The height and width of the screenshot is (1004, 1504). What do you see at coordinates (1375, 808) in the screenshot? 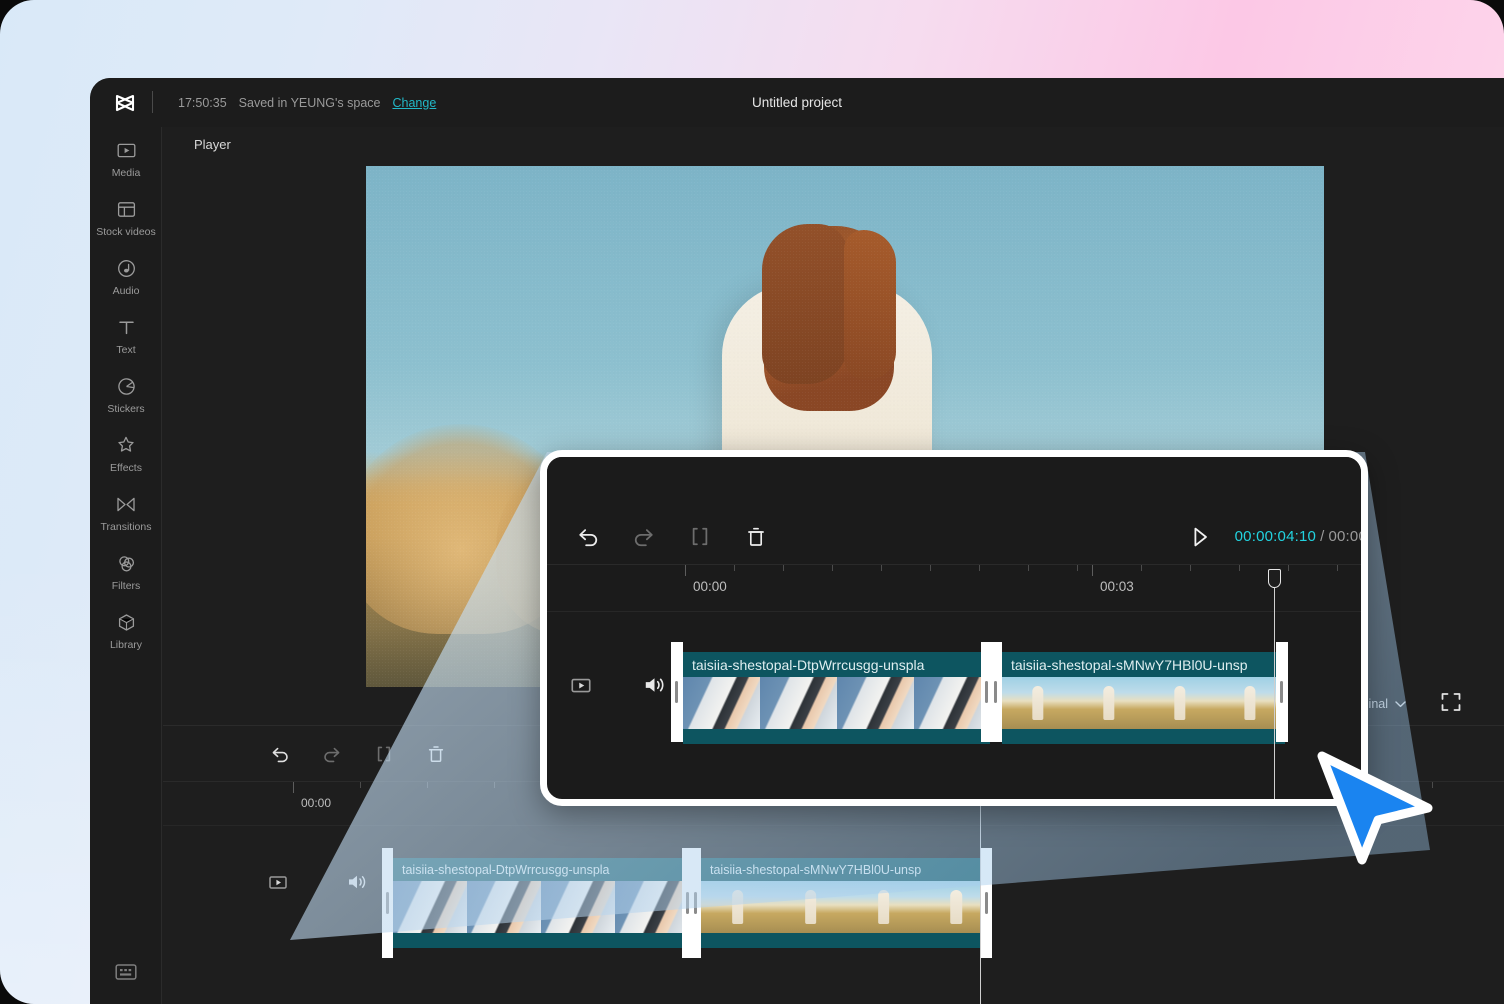
I see `mouse-pointer-icon` at bounding box center [1375, 808].